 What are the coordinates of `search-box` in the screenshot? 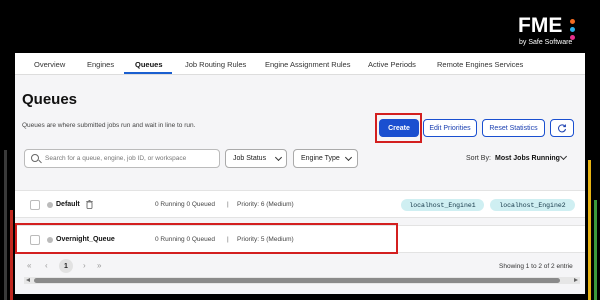 It's located at (122, 158).